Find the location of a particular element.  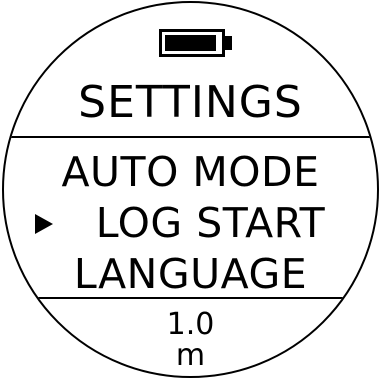

menu-item-language: LANGUAGE is located at coordinates (190, 274).